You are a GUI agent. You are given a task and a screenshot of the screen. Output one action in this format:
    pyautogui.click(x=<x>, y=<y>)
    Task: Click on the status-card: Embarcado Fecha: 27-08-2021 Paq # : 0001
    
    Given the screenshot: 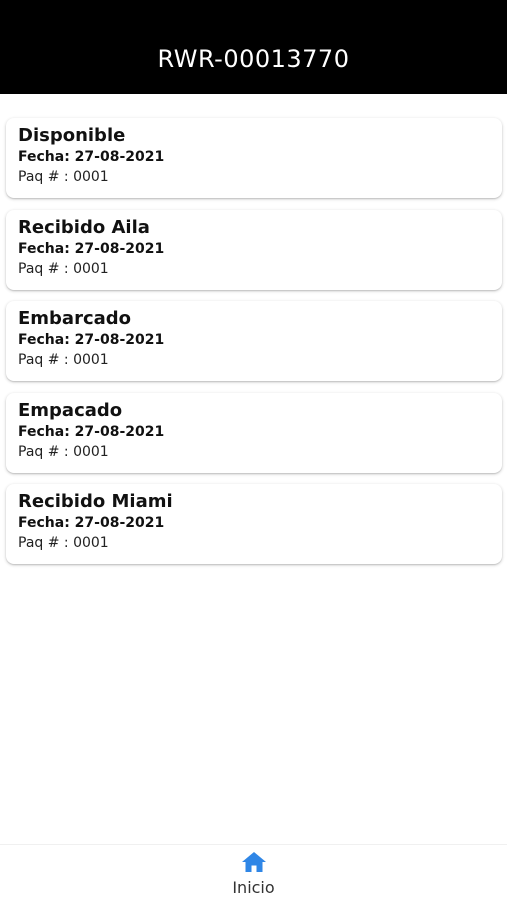 What is the action you would take?
    pyautogui.click(x=254, y=341)
    